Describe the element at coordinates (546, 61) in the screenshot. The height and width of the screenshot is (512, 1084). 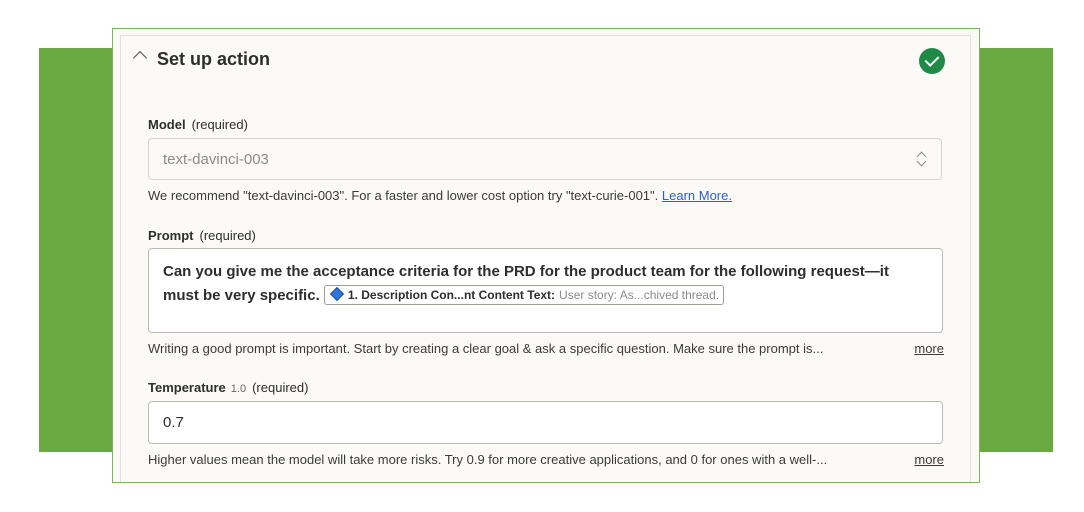
I see `section-header: Set up action` at that location.